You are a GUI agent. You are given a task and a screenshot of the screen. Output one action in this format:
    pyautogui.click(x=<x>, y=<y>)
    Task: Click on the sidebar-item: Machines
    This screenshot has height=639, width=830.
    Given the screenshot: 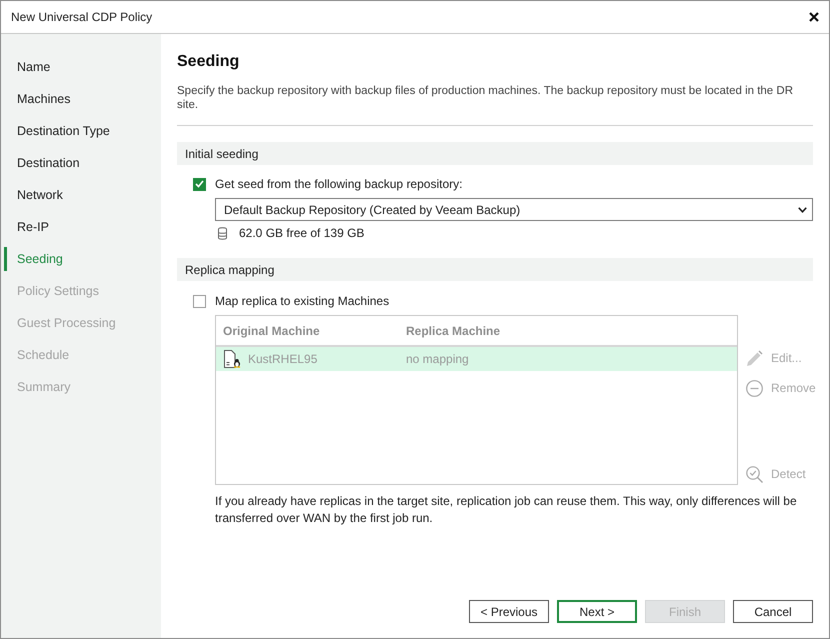 What is the action you would take?
    pyautogui.click(x=82, y=99)
    